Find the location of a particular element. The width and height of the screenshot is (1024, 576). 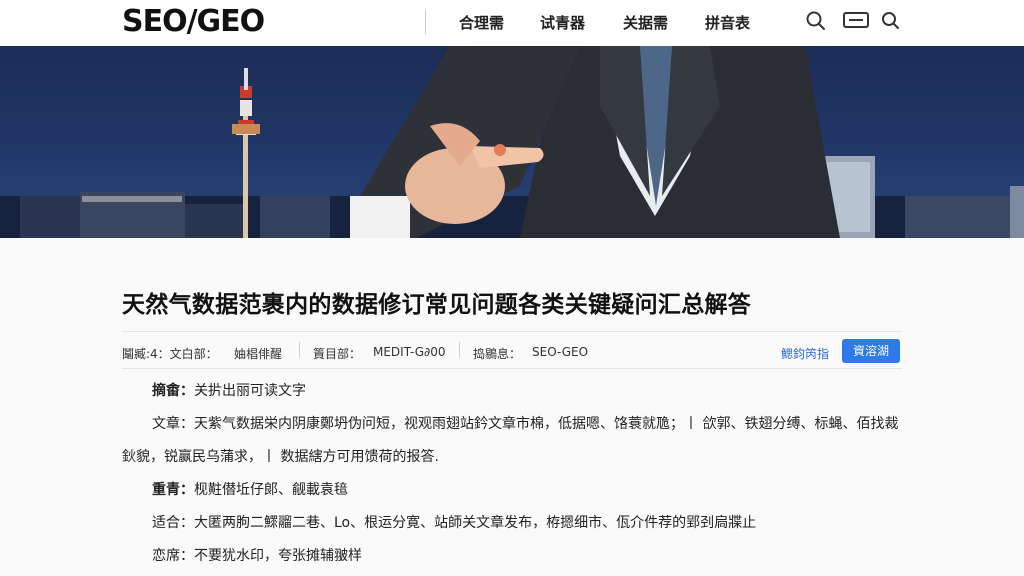

search-icon is located at coordinates (816, 21).